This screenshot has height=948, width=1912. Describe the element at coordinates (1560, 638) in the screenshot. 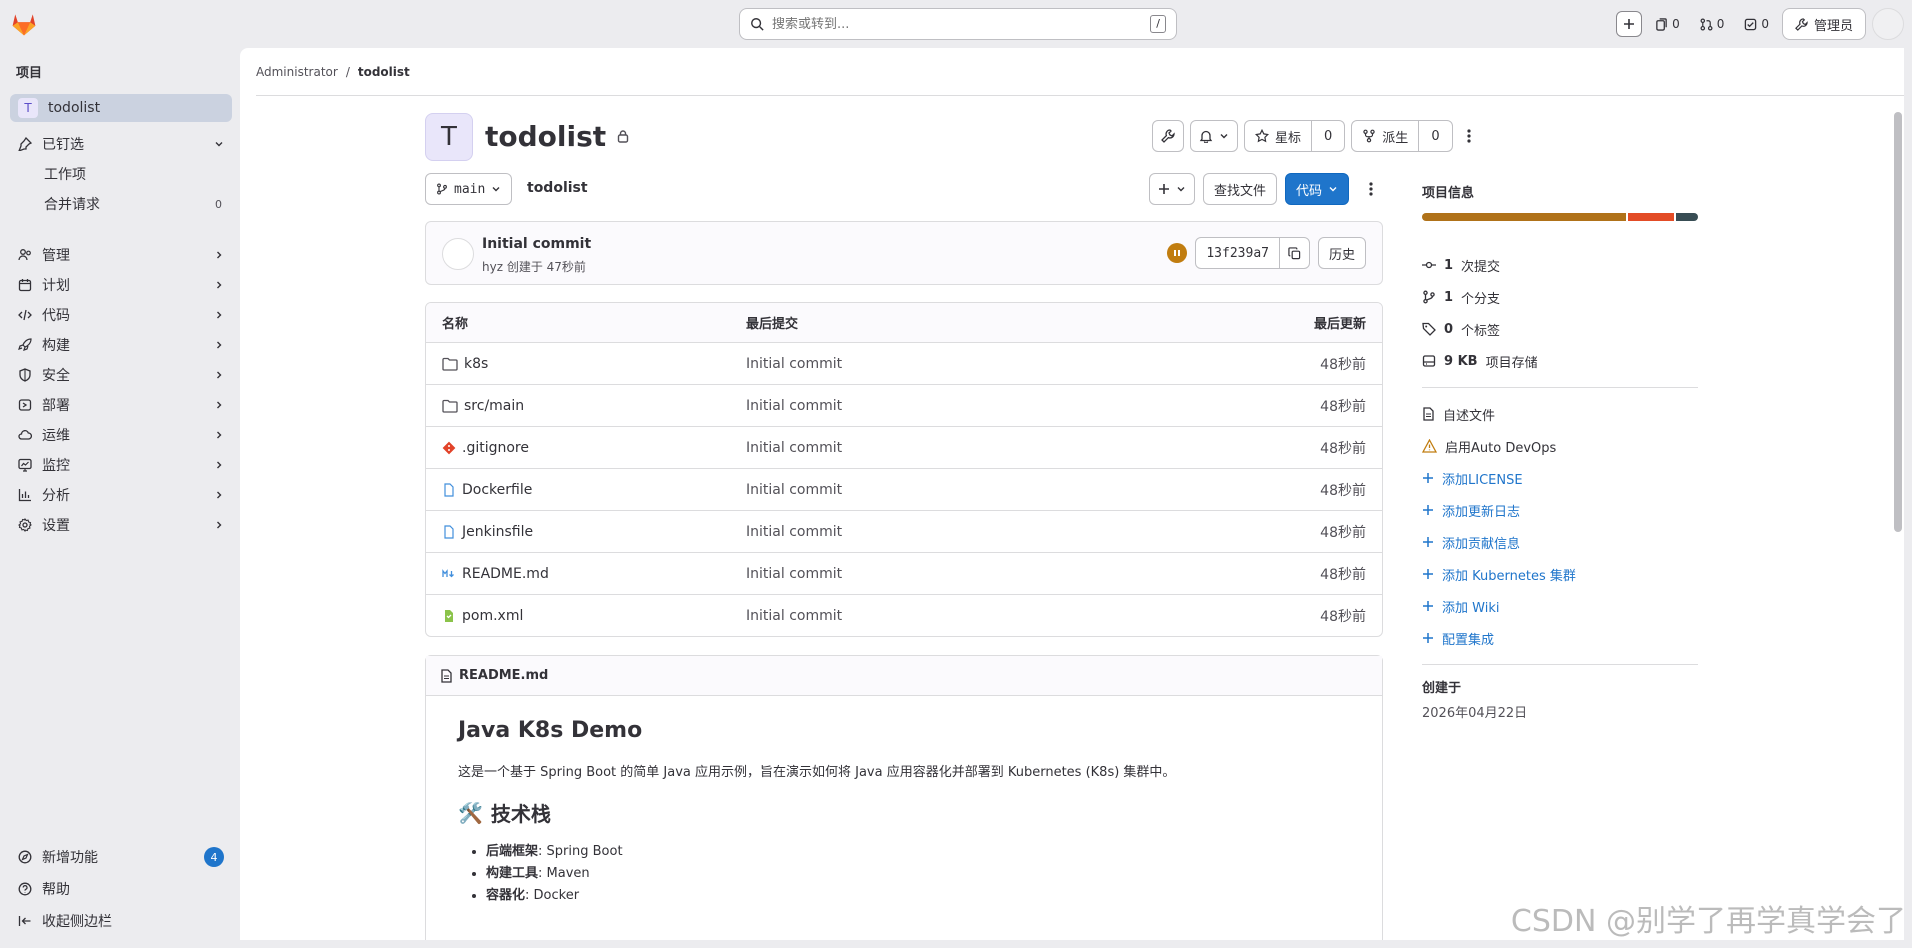

I see `configure-integrations-link: 配置集成` at that location.